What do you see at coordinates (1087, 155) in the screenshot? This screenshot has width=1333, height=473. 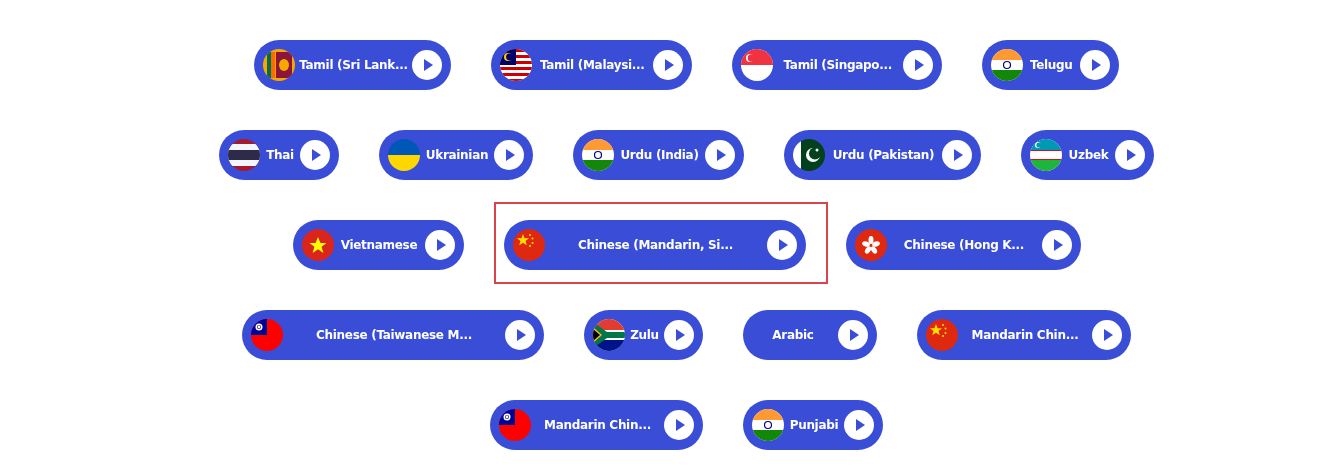 I see `language-button: Uzbek` at bounding box center [1087, 155].